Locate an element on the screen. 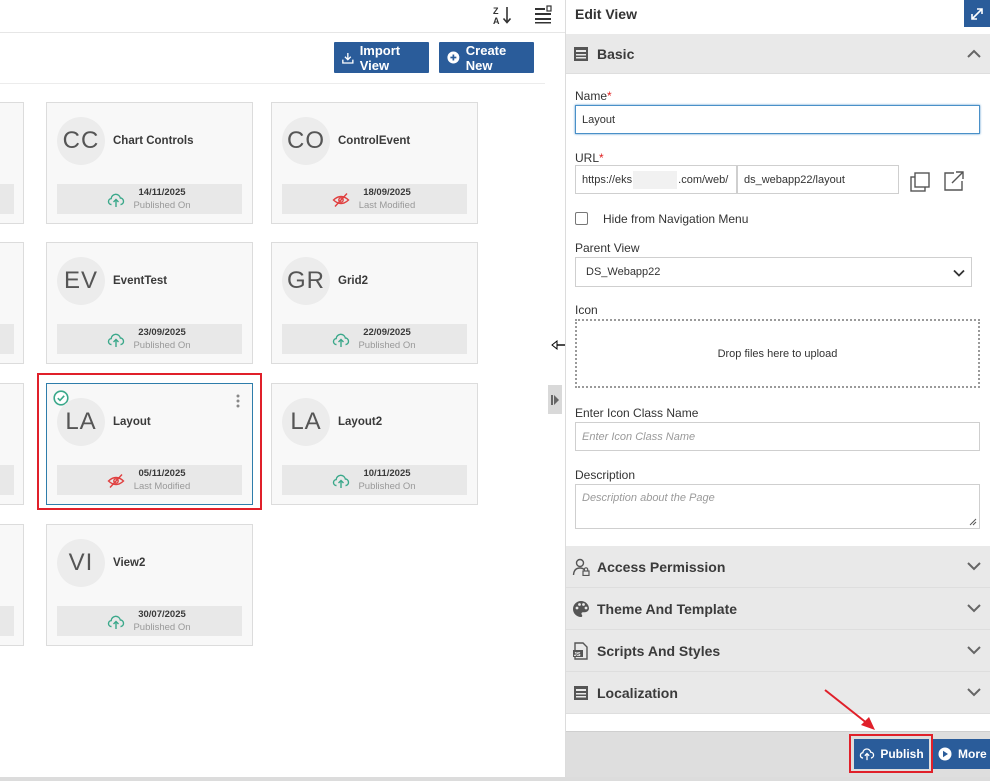 This screenshot has width=990, height=781. section-localization-title: Localization is located at coordinates (637, 692).